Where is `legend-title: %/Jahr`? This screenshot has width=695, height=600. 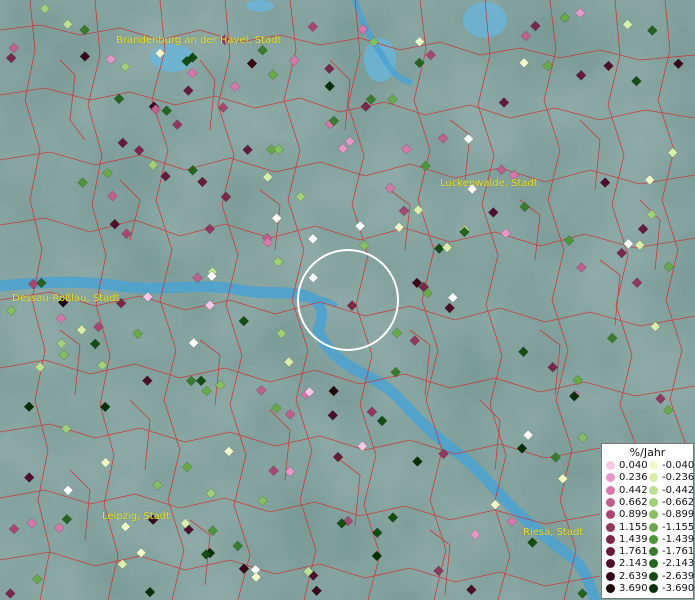
legend-title: %/Jahr is located at coordinates (647, 452).